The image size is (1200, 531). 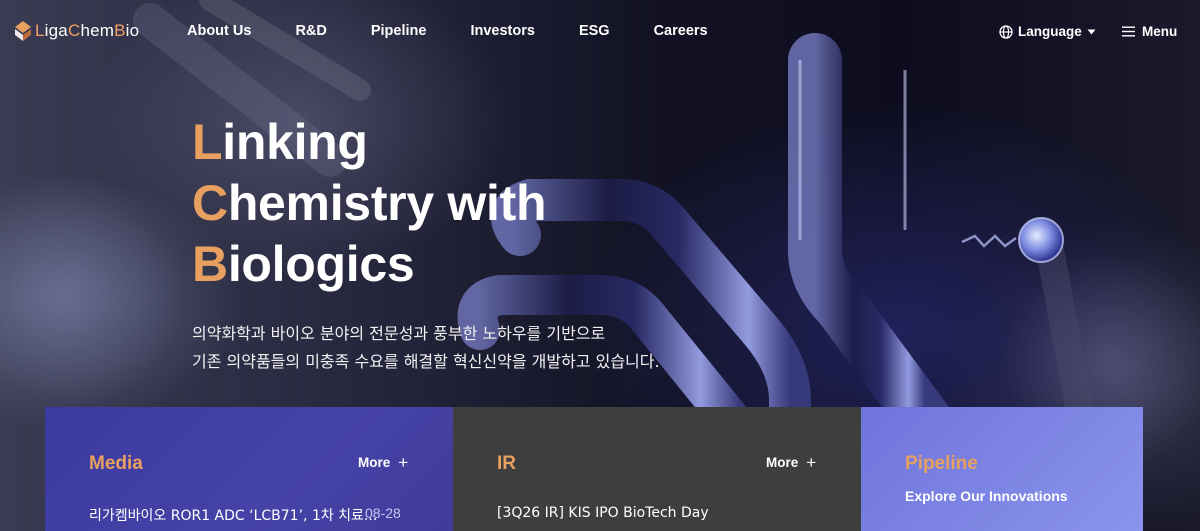 What do you see at coordinates (310, 31) in the screenshot?
I see `nav-rd: R&D` at bounding box center [310, 31].